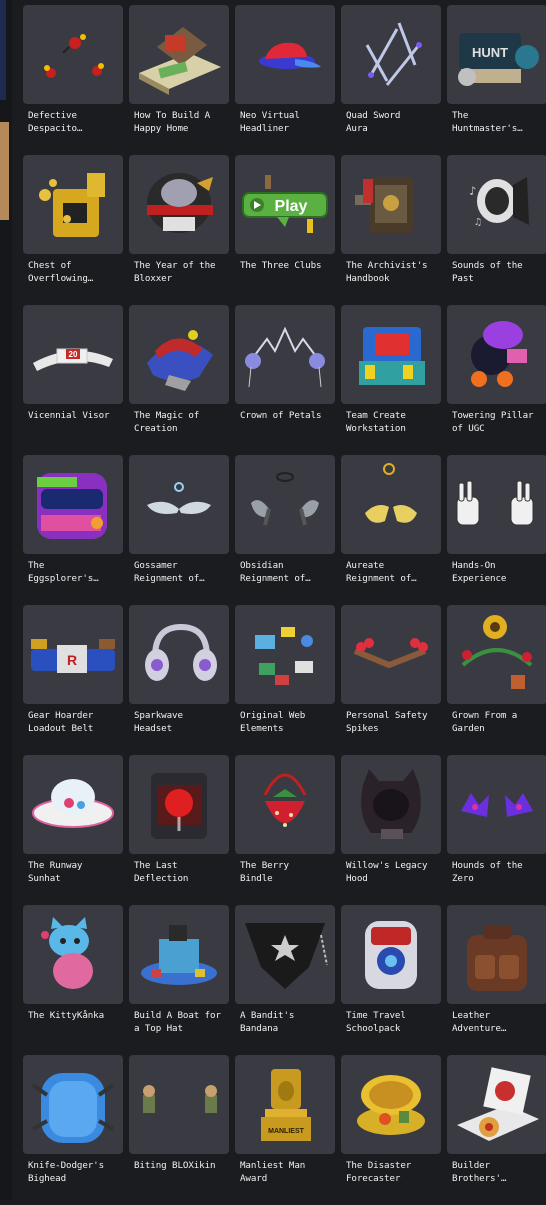  I want to click on item-name: Vicennial Visor, so click(74, 416).